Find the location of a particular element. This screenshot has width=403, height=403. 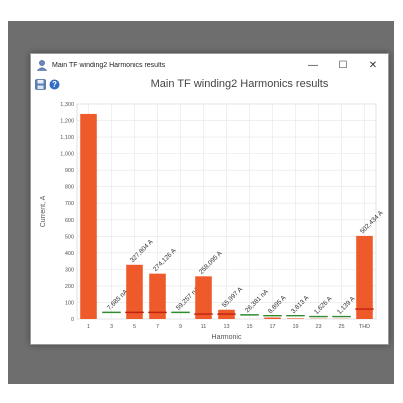

y-tick-label: 300 is located at coordinates (69, 270).